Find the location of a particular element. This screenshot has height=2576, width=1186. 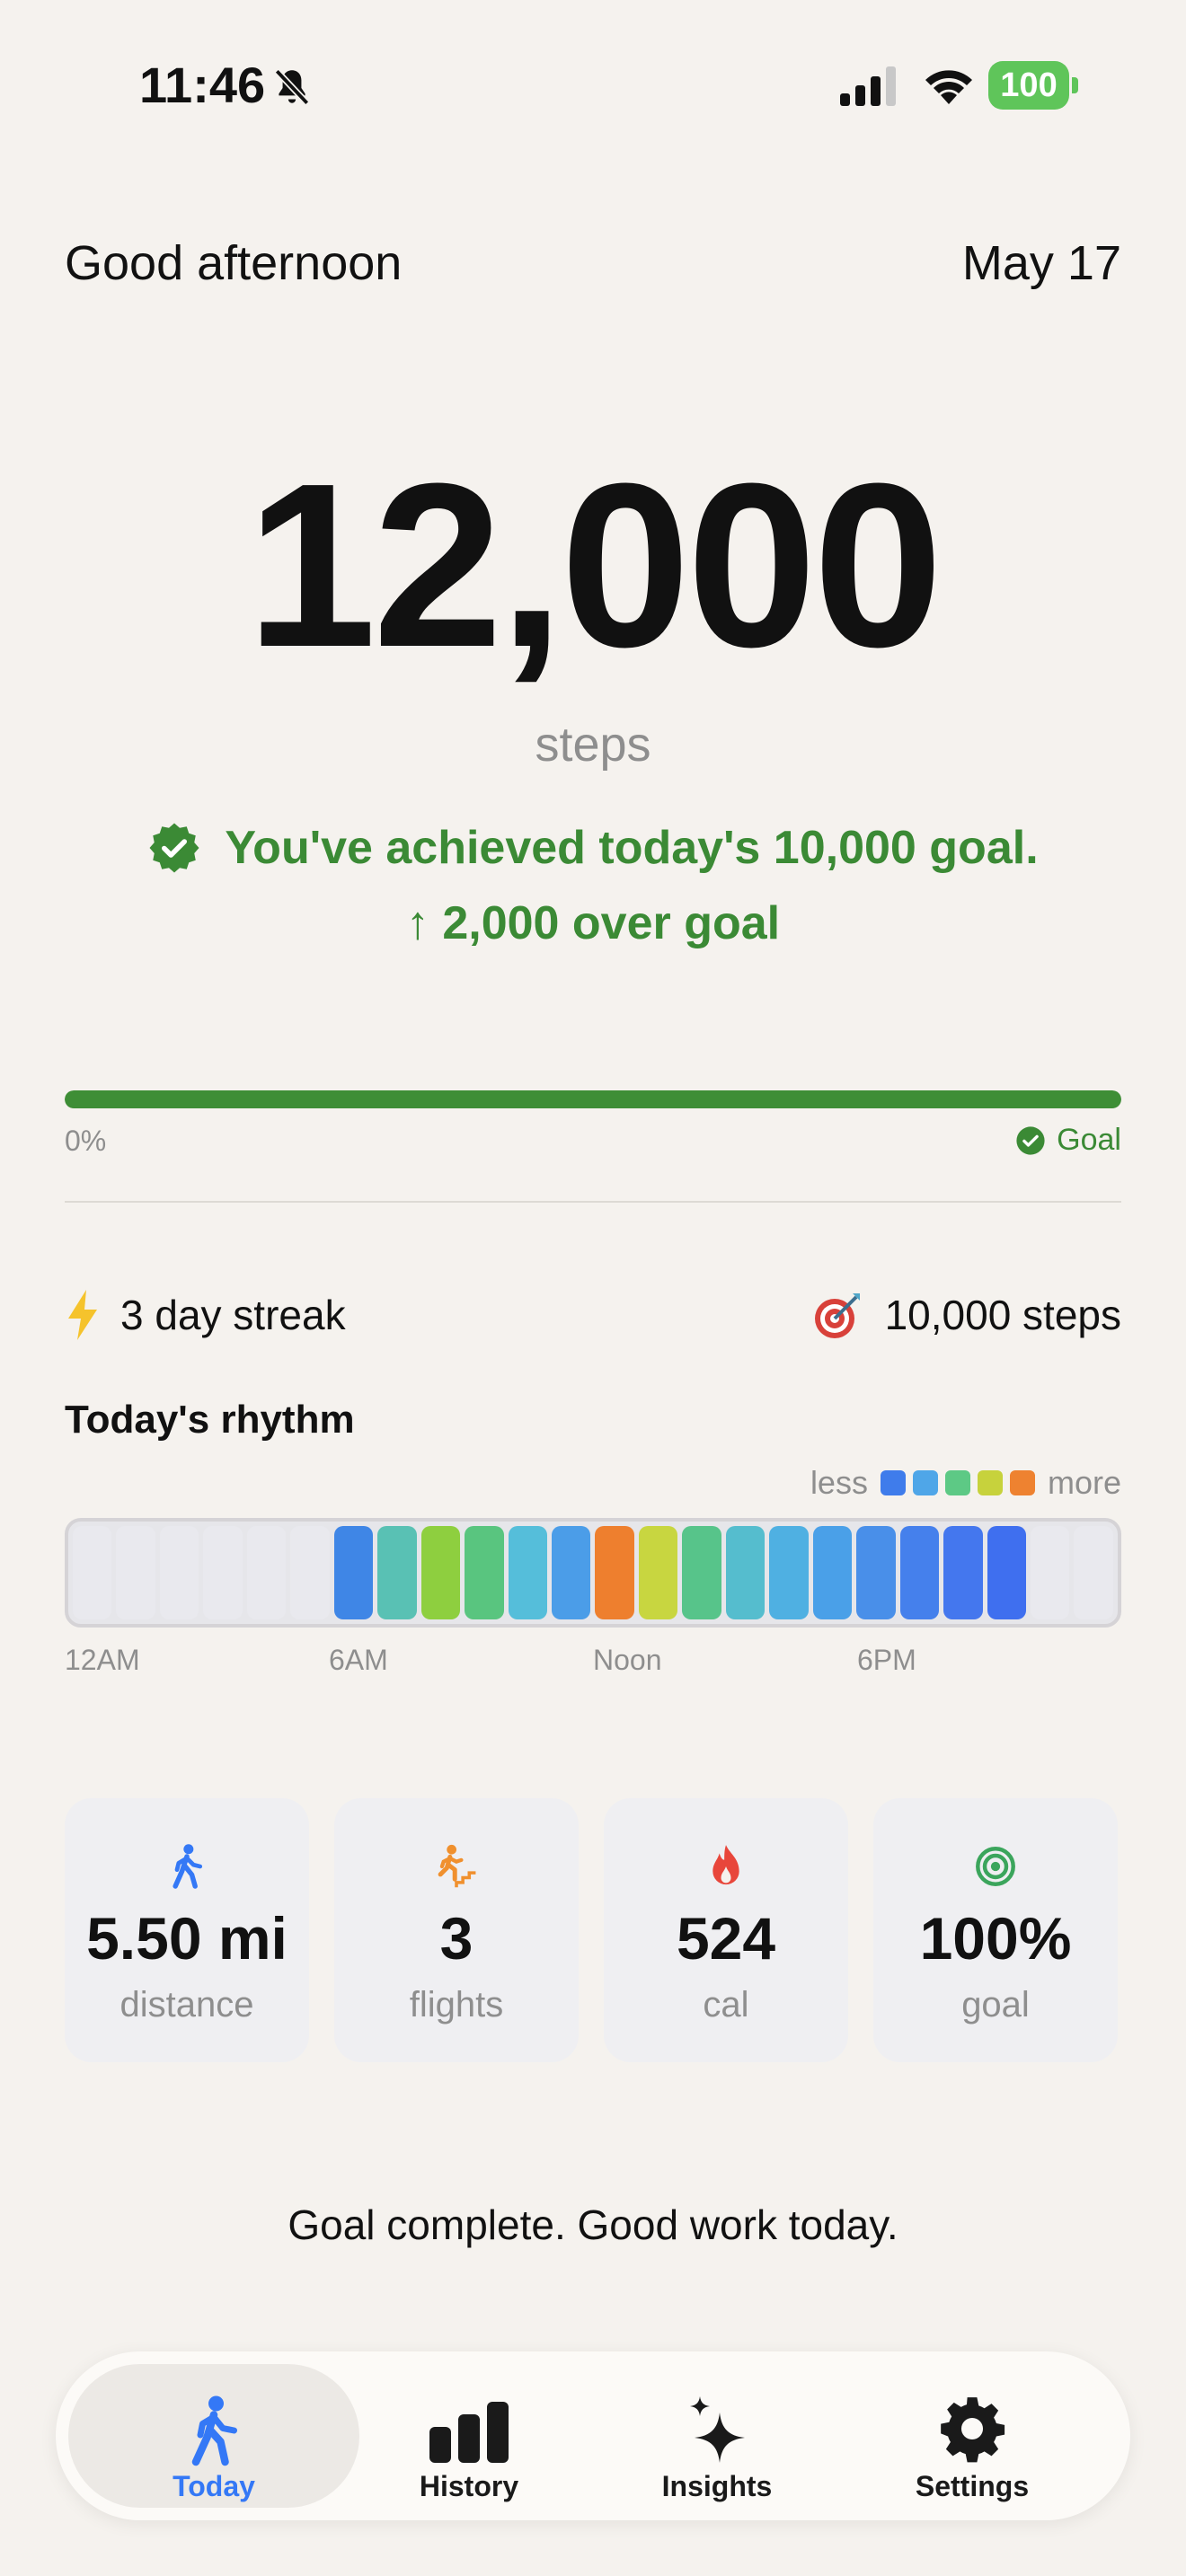

bar-chart-icon is located at coordinates (469, 2432).